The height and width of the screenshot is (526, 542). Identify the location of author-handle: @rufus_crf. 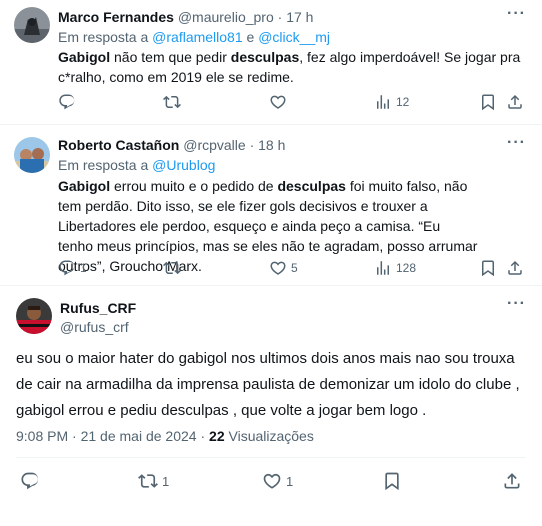
(94, 327).